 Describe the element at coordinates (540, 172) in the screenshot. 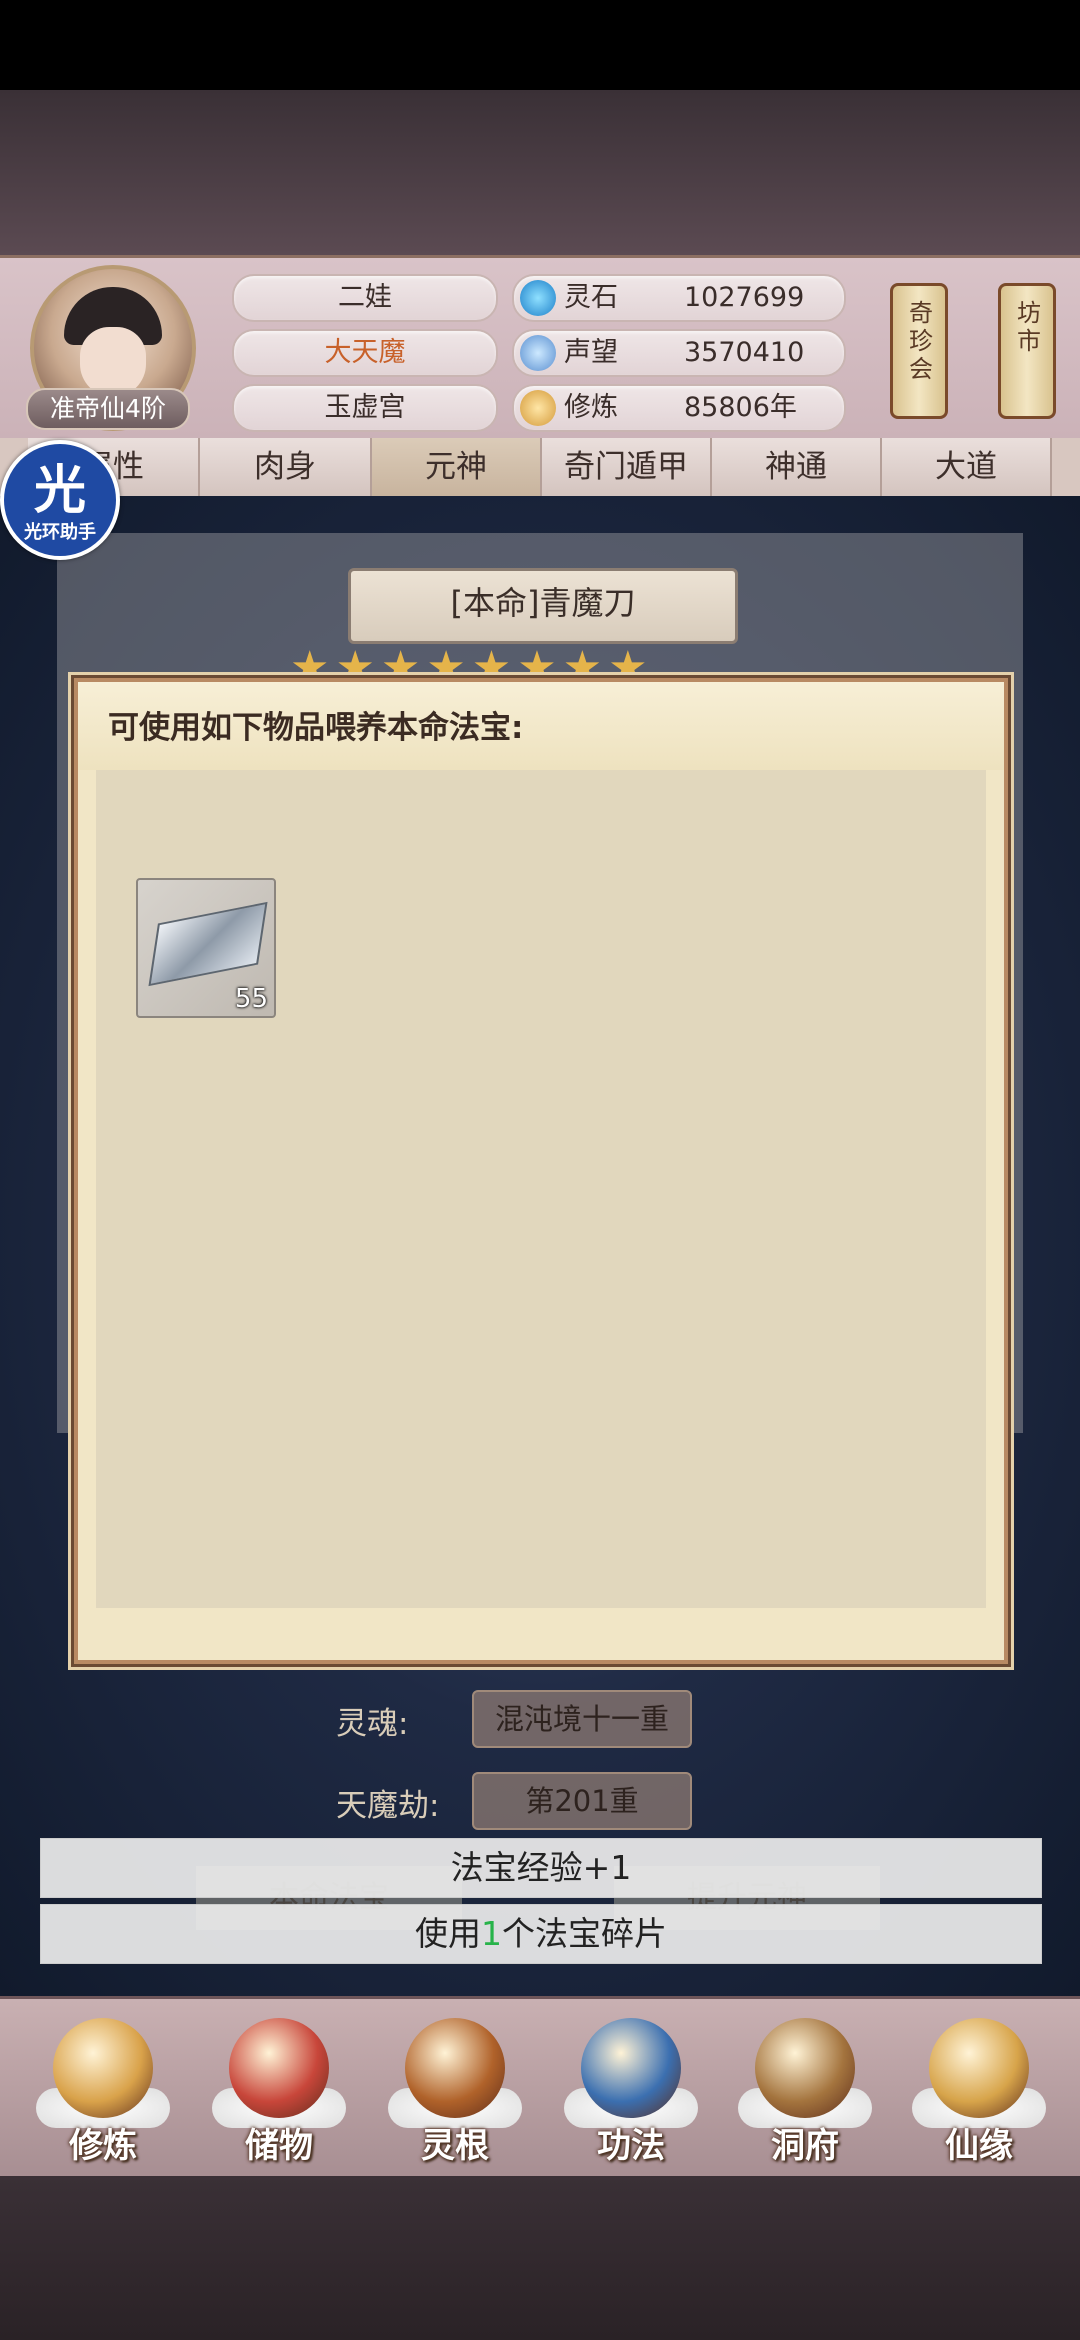

I see `top-banner` at that location.